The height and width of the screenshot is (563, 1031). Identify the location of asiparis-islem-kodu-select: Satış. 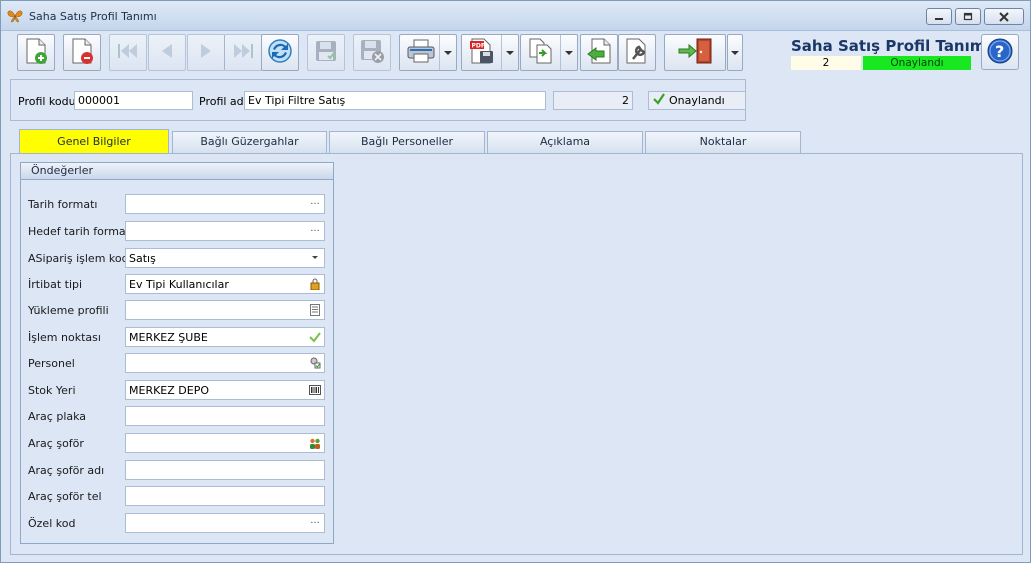
(225, 258).